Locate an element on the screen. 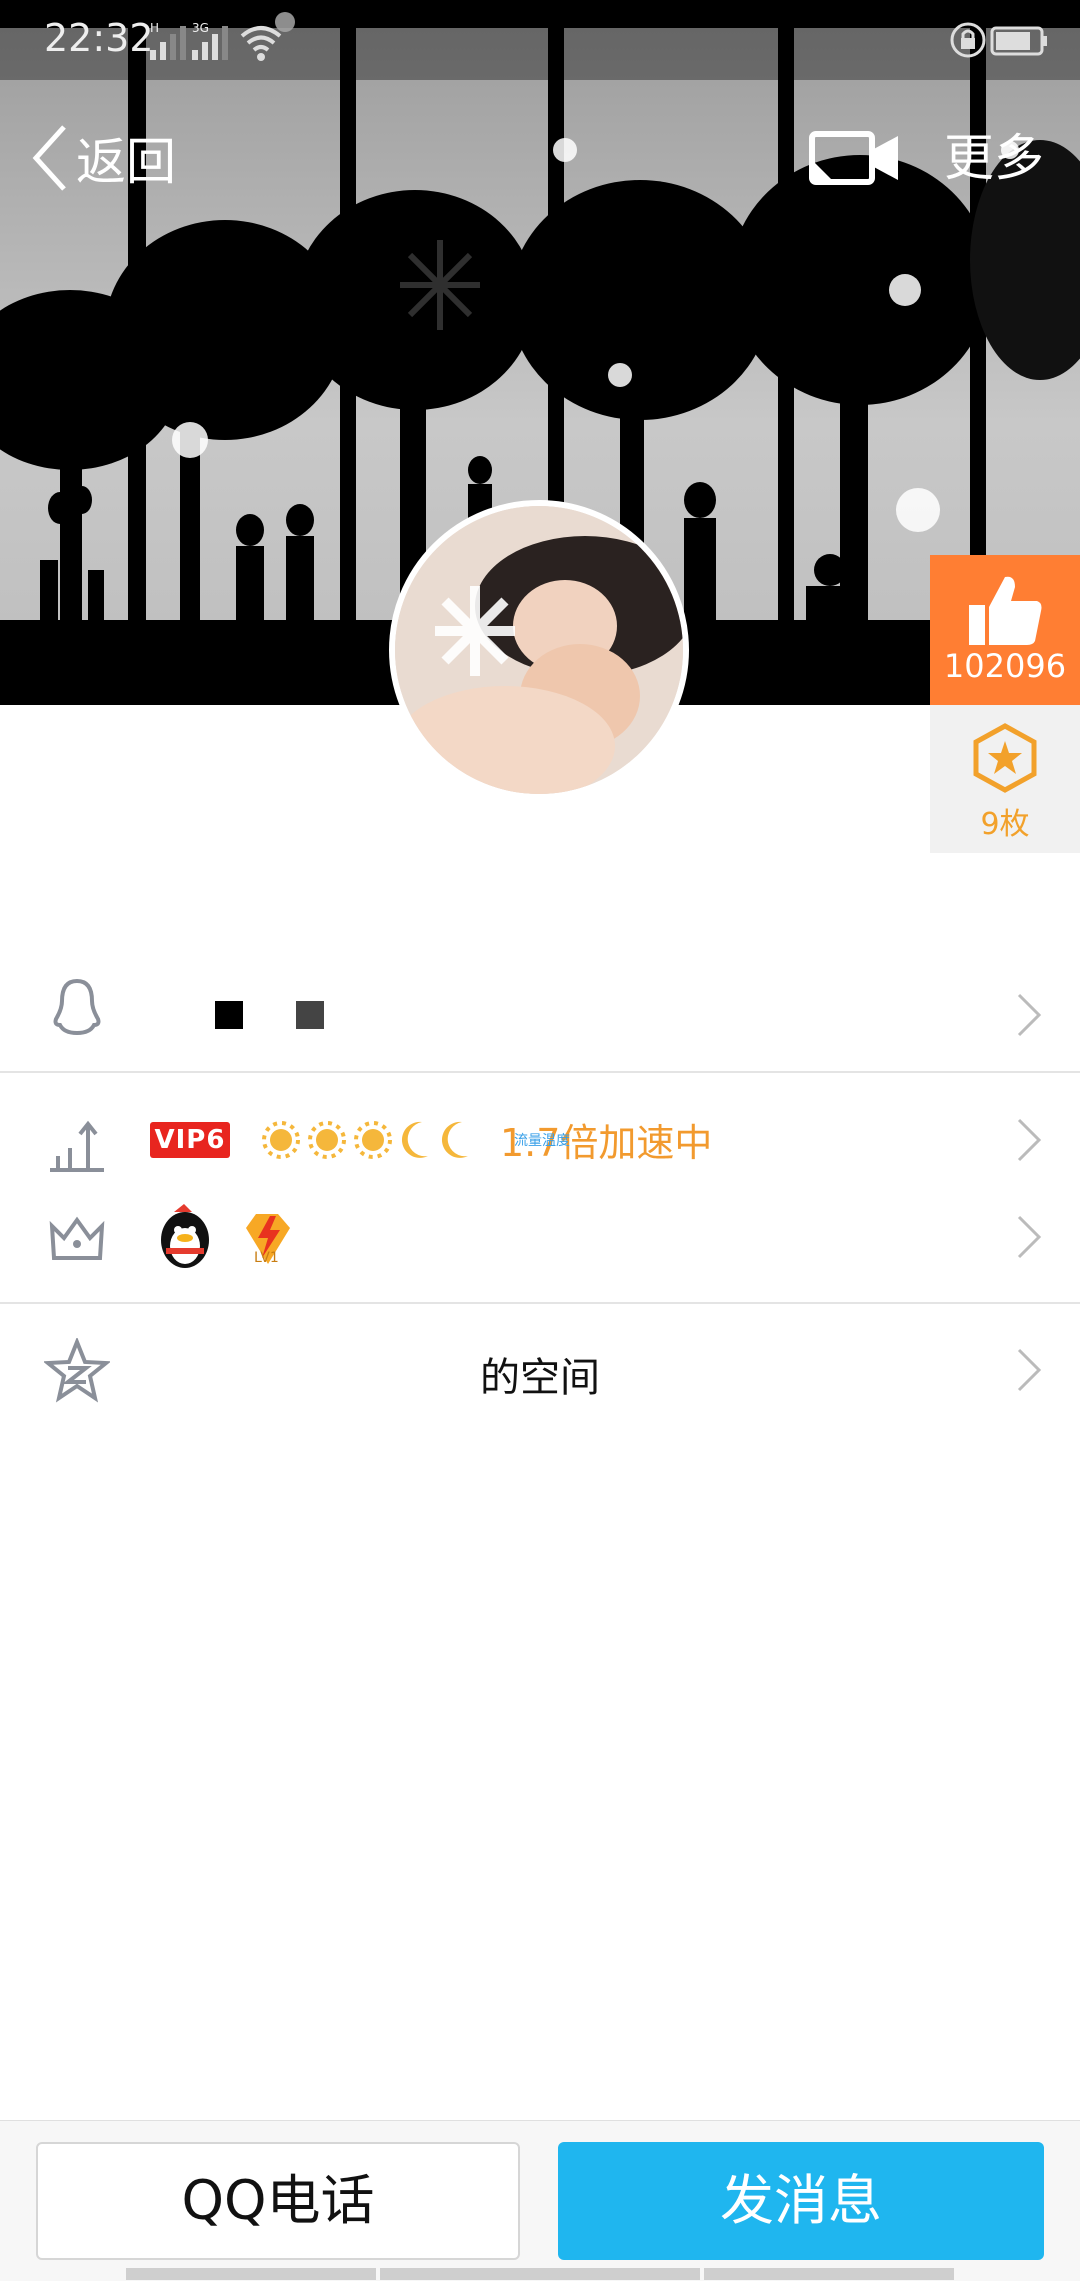  send-message-button: 发消息 is located at coordinates (801, 2201).